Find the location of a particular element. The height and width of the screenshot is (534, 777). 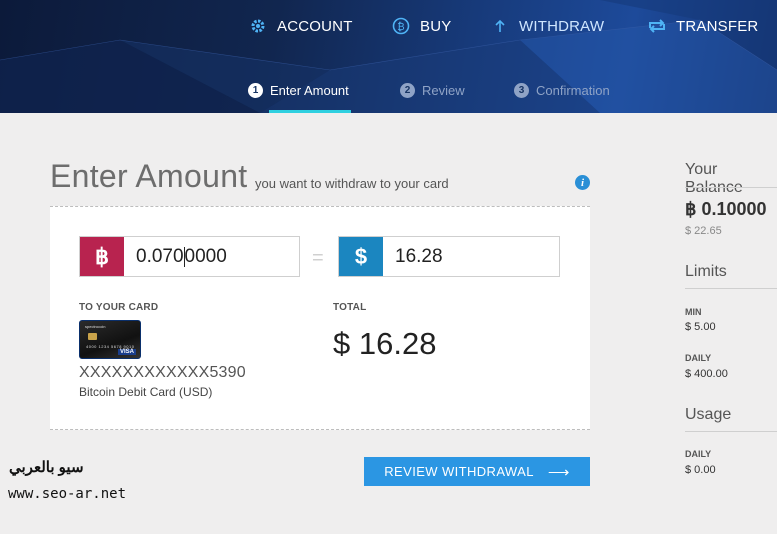

equals-sign: = is located at coordinates (318, 258).